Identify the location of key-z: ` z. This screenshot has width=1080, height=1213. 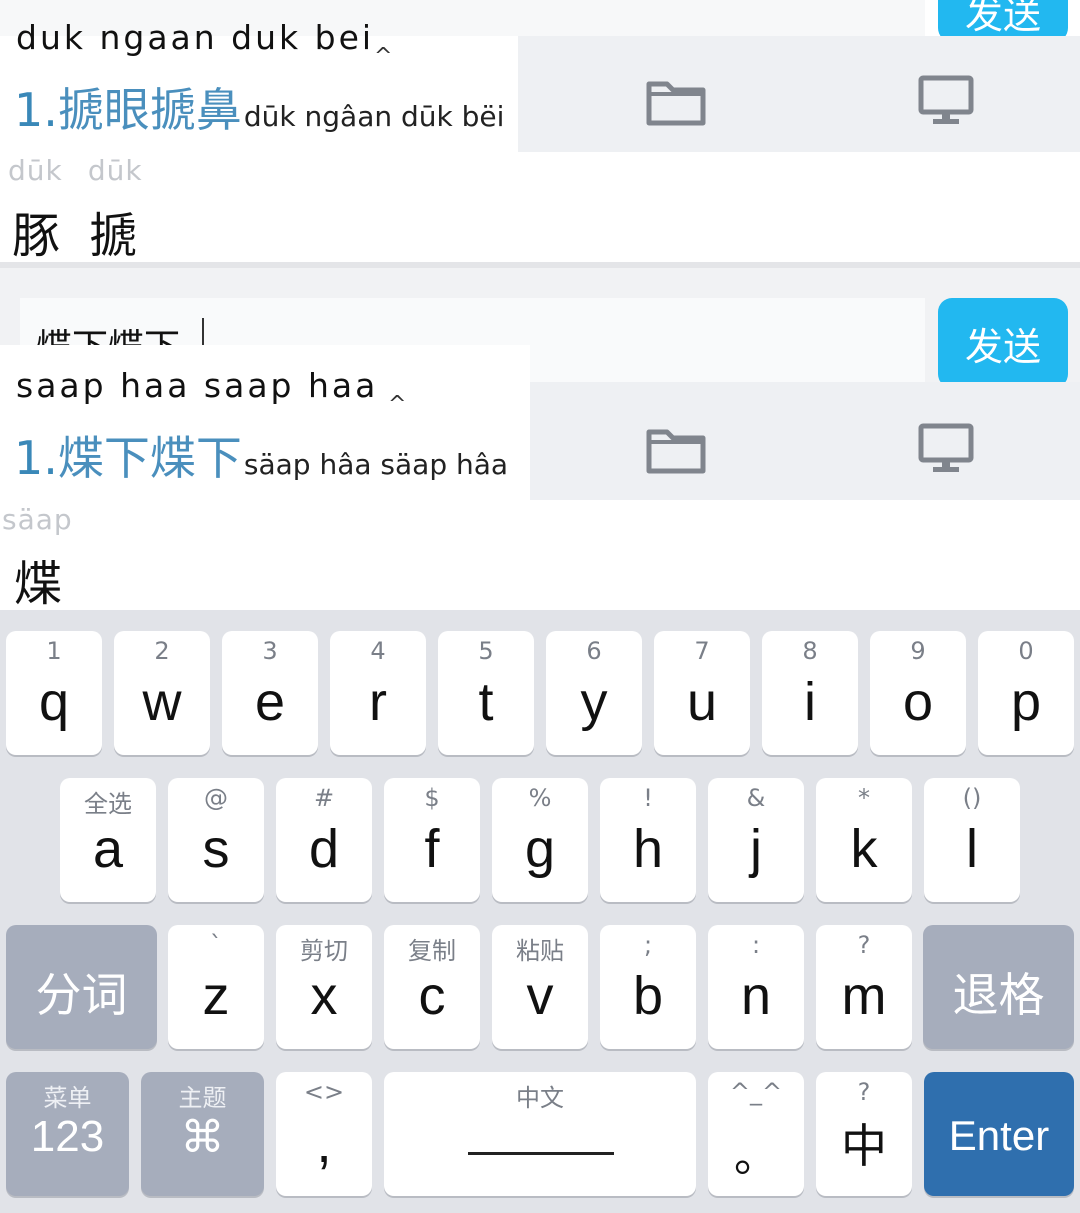
(216, 987).